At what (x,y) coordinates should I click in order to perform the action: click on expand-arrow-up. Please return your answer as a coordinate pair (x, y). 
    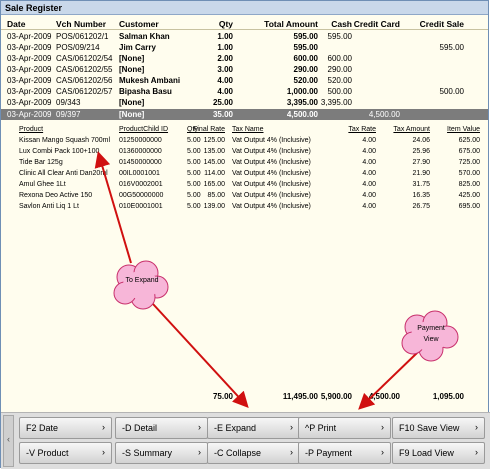
    Looking at the image, I should click on (113, 207).